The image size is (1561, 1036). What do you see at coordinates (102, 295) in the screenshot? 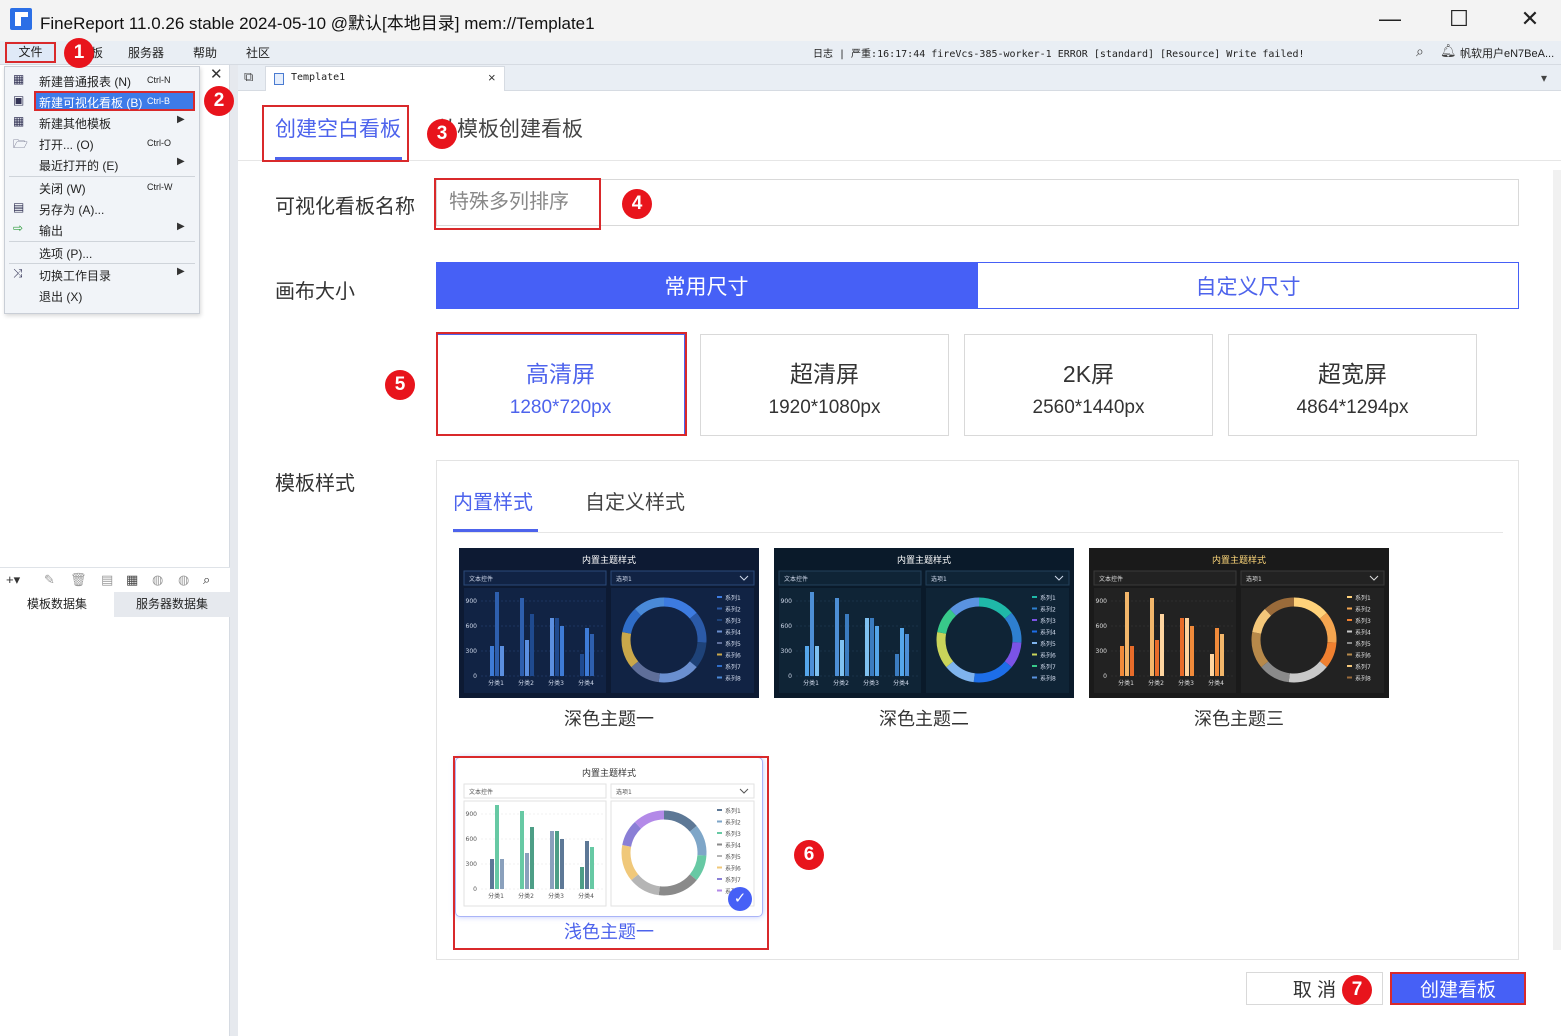
I see `menu-exit: 退出 (X)` at bounding box center [102, 295].